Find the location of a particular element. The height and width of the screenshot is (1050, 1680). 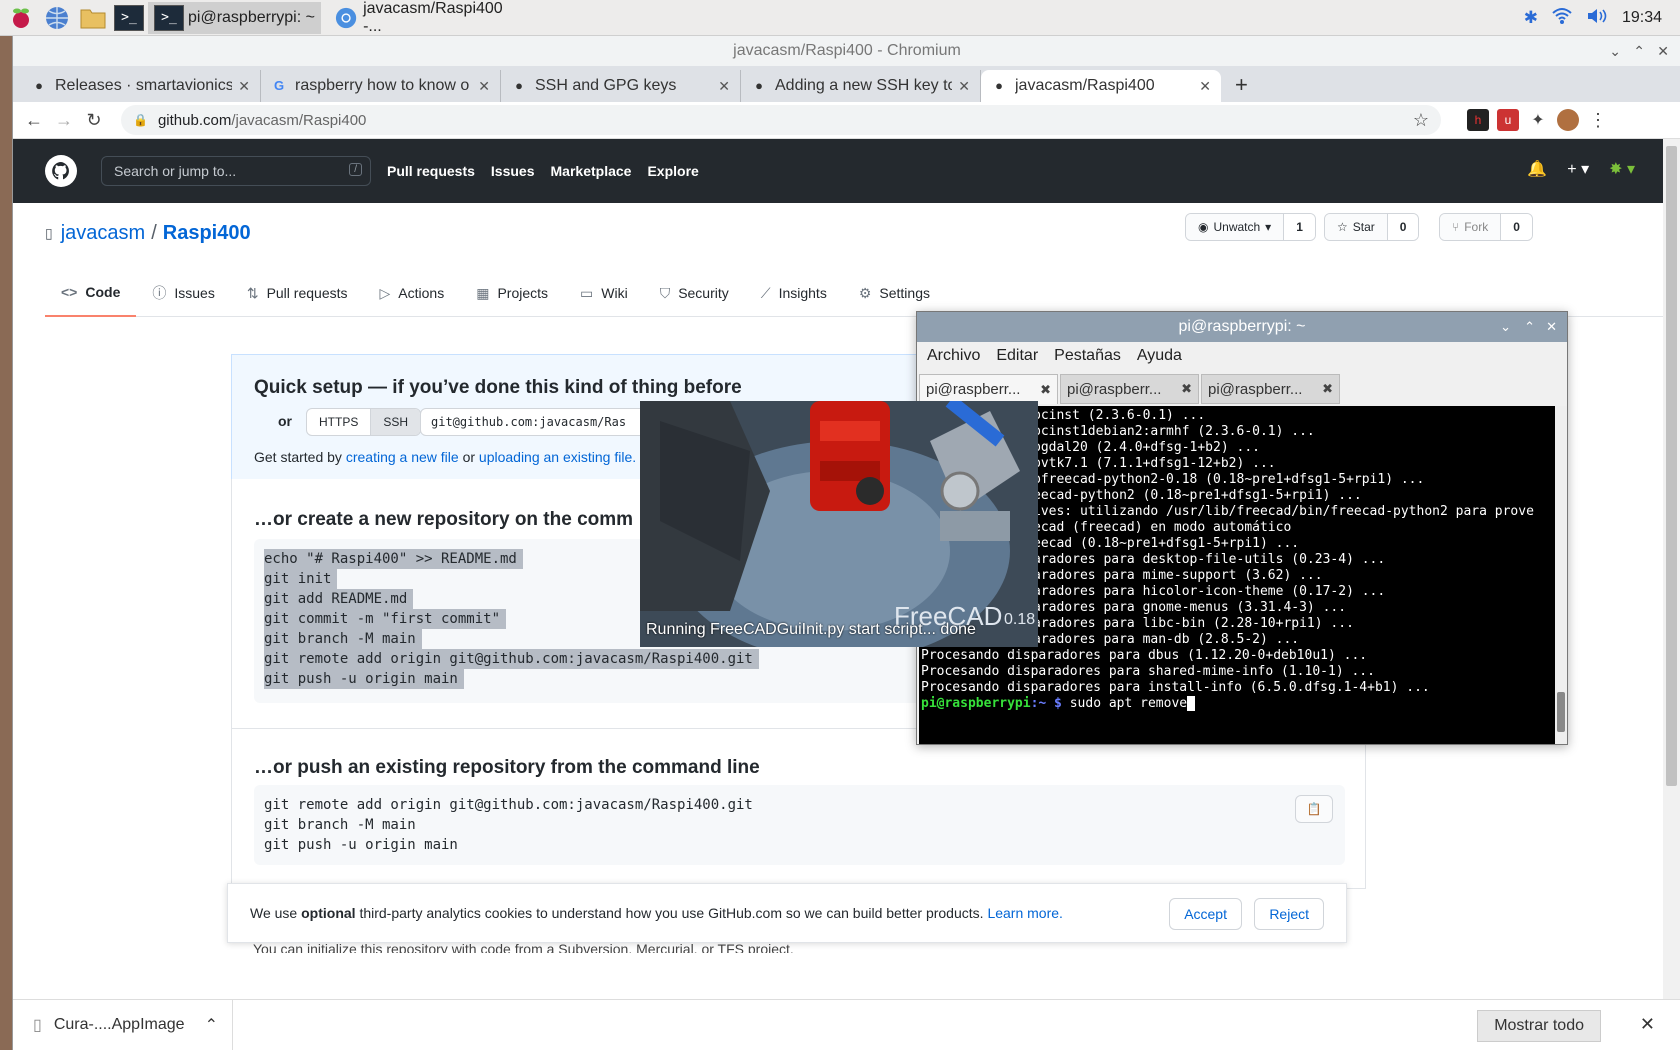

github-logo-icon is located at coordinates (61, 171).